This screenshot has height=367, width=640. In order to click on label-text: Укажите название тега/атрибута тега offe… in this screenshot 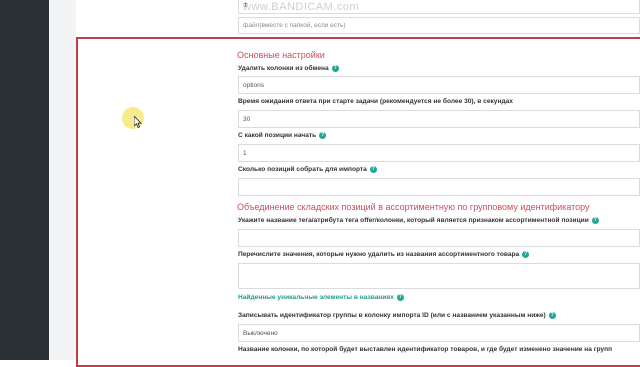, I will do `click(413, 220)`.